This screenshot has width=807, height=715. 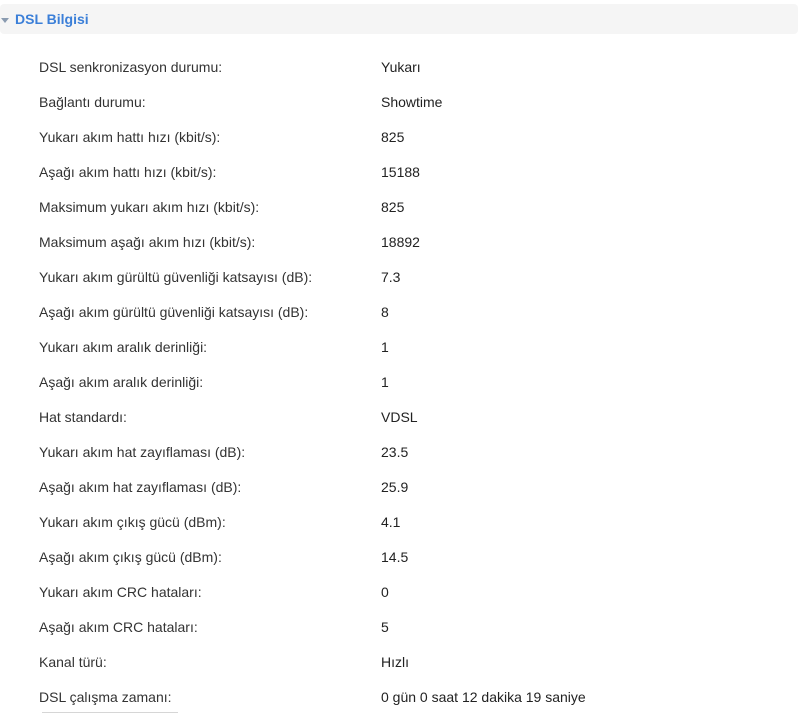 I want to click on info-row: Yukarı akım CRC hataları: 0, so click(x=403, y=592).